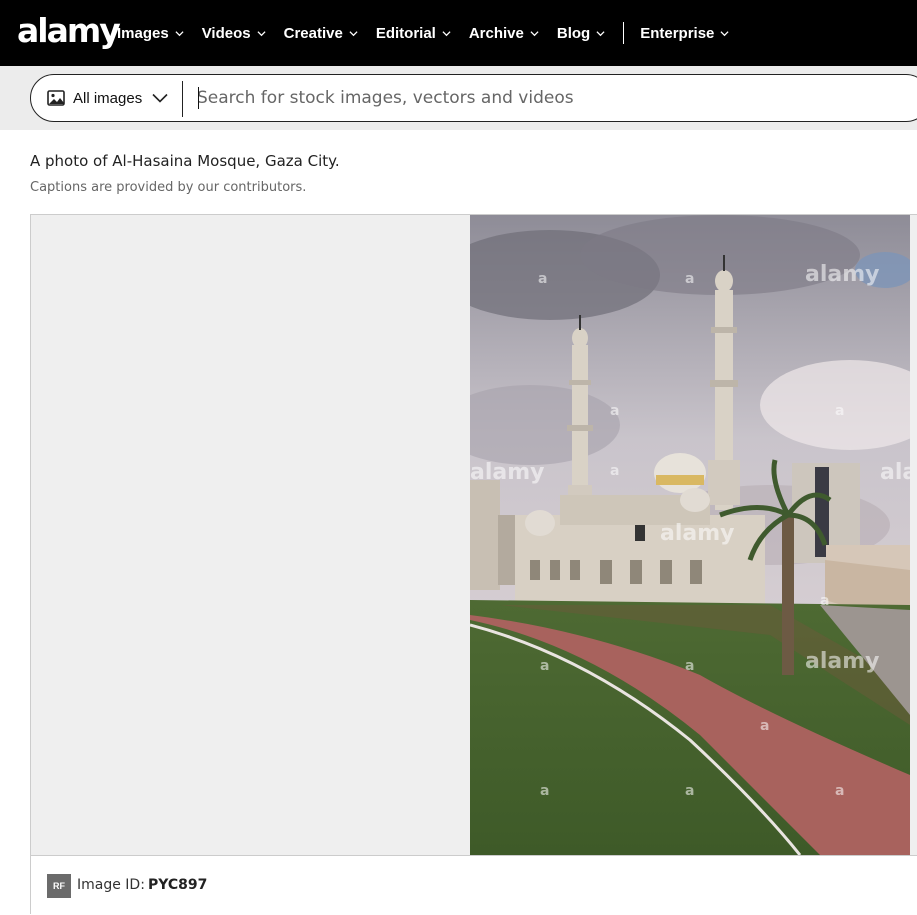 This screenshot has height=915, width=917. I want to click on nav-item-videos: Videos, so click(234, 33).